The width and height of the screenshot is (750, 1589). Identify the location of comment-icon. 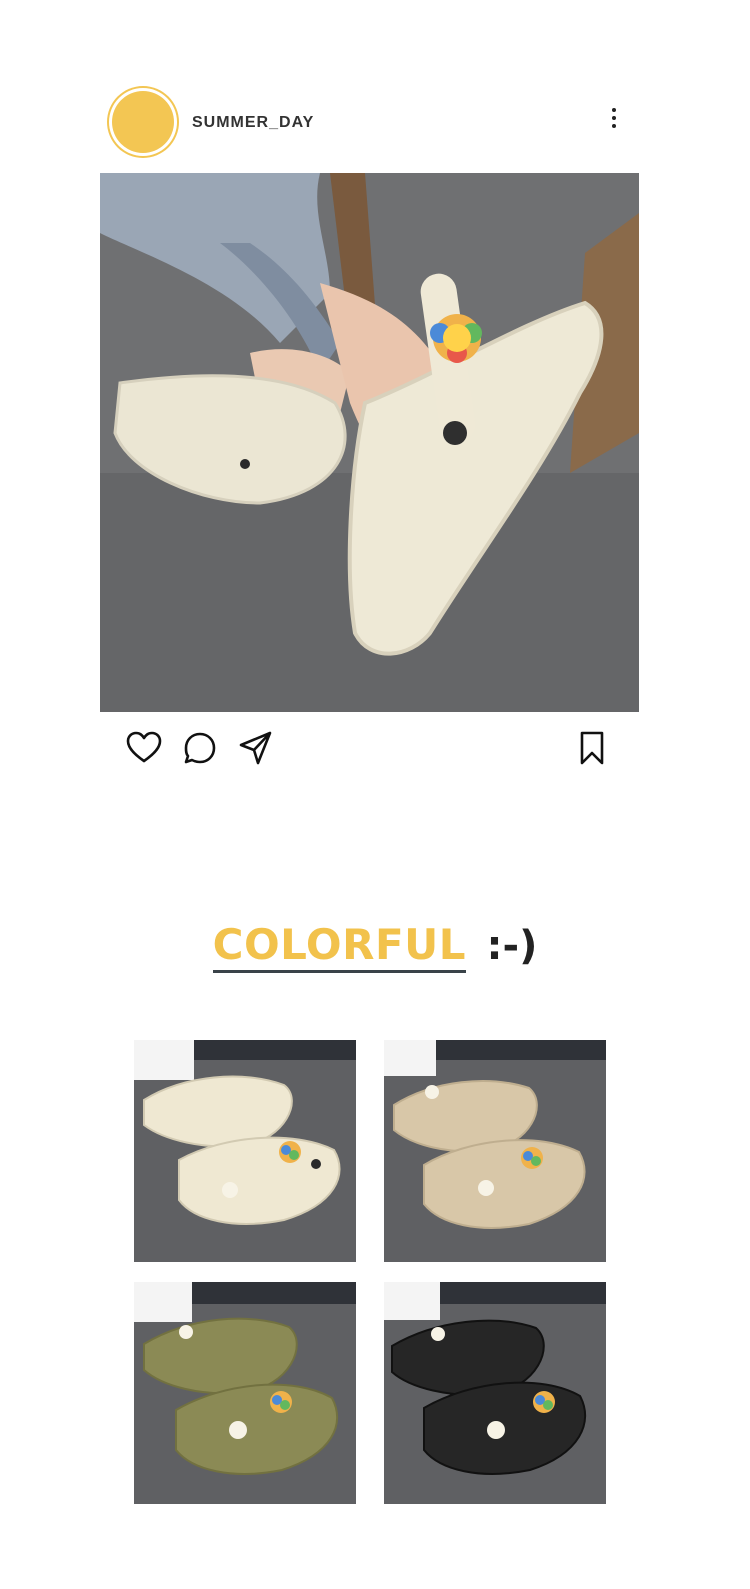
(200, 748).